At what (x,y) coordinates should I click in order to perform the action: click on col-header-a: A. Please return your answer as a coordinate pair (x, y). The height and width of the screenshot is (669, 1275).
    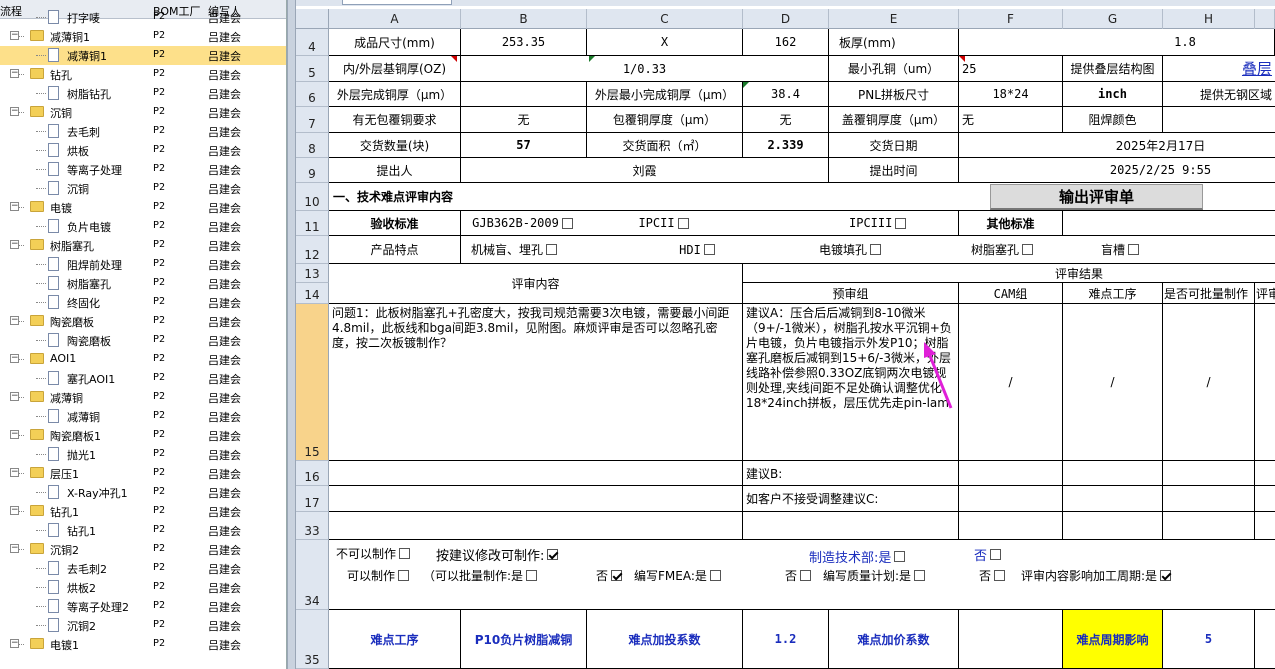
    Looking at the image, I should click on (395, 19).